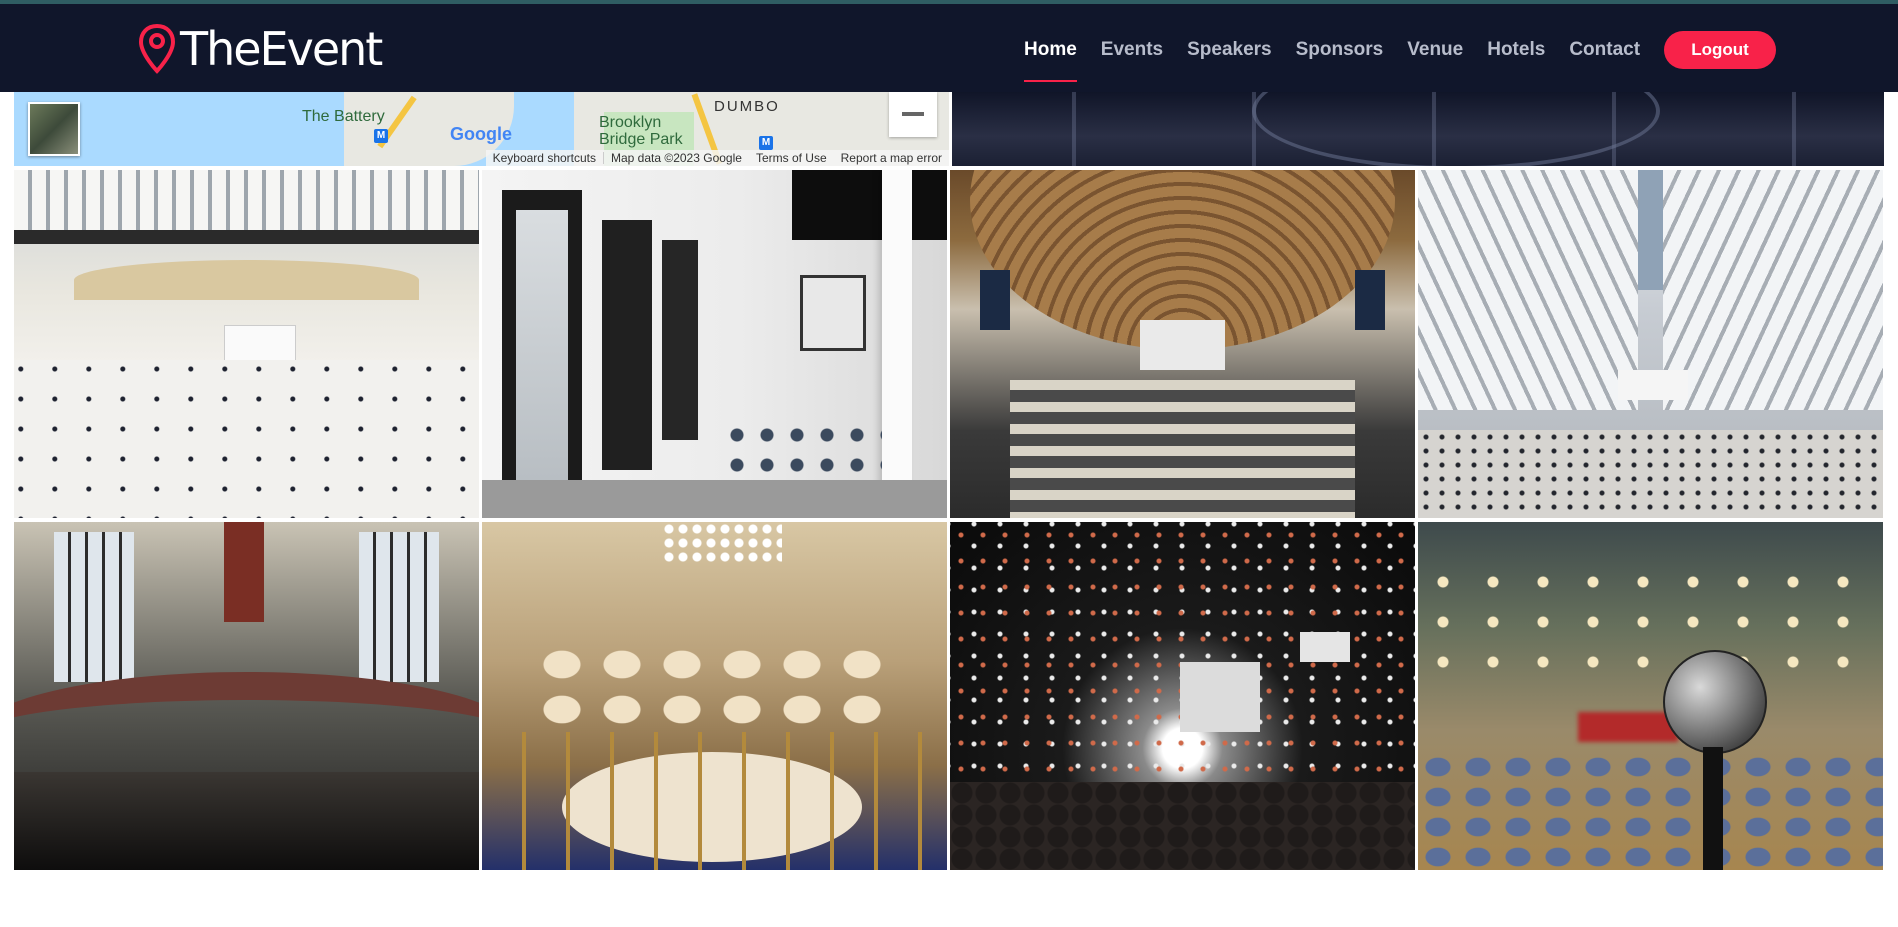 This screenshot has height=927, width=1898. I want to click on map-label-dumbo: DUMBO, so click(747, 106).